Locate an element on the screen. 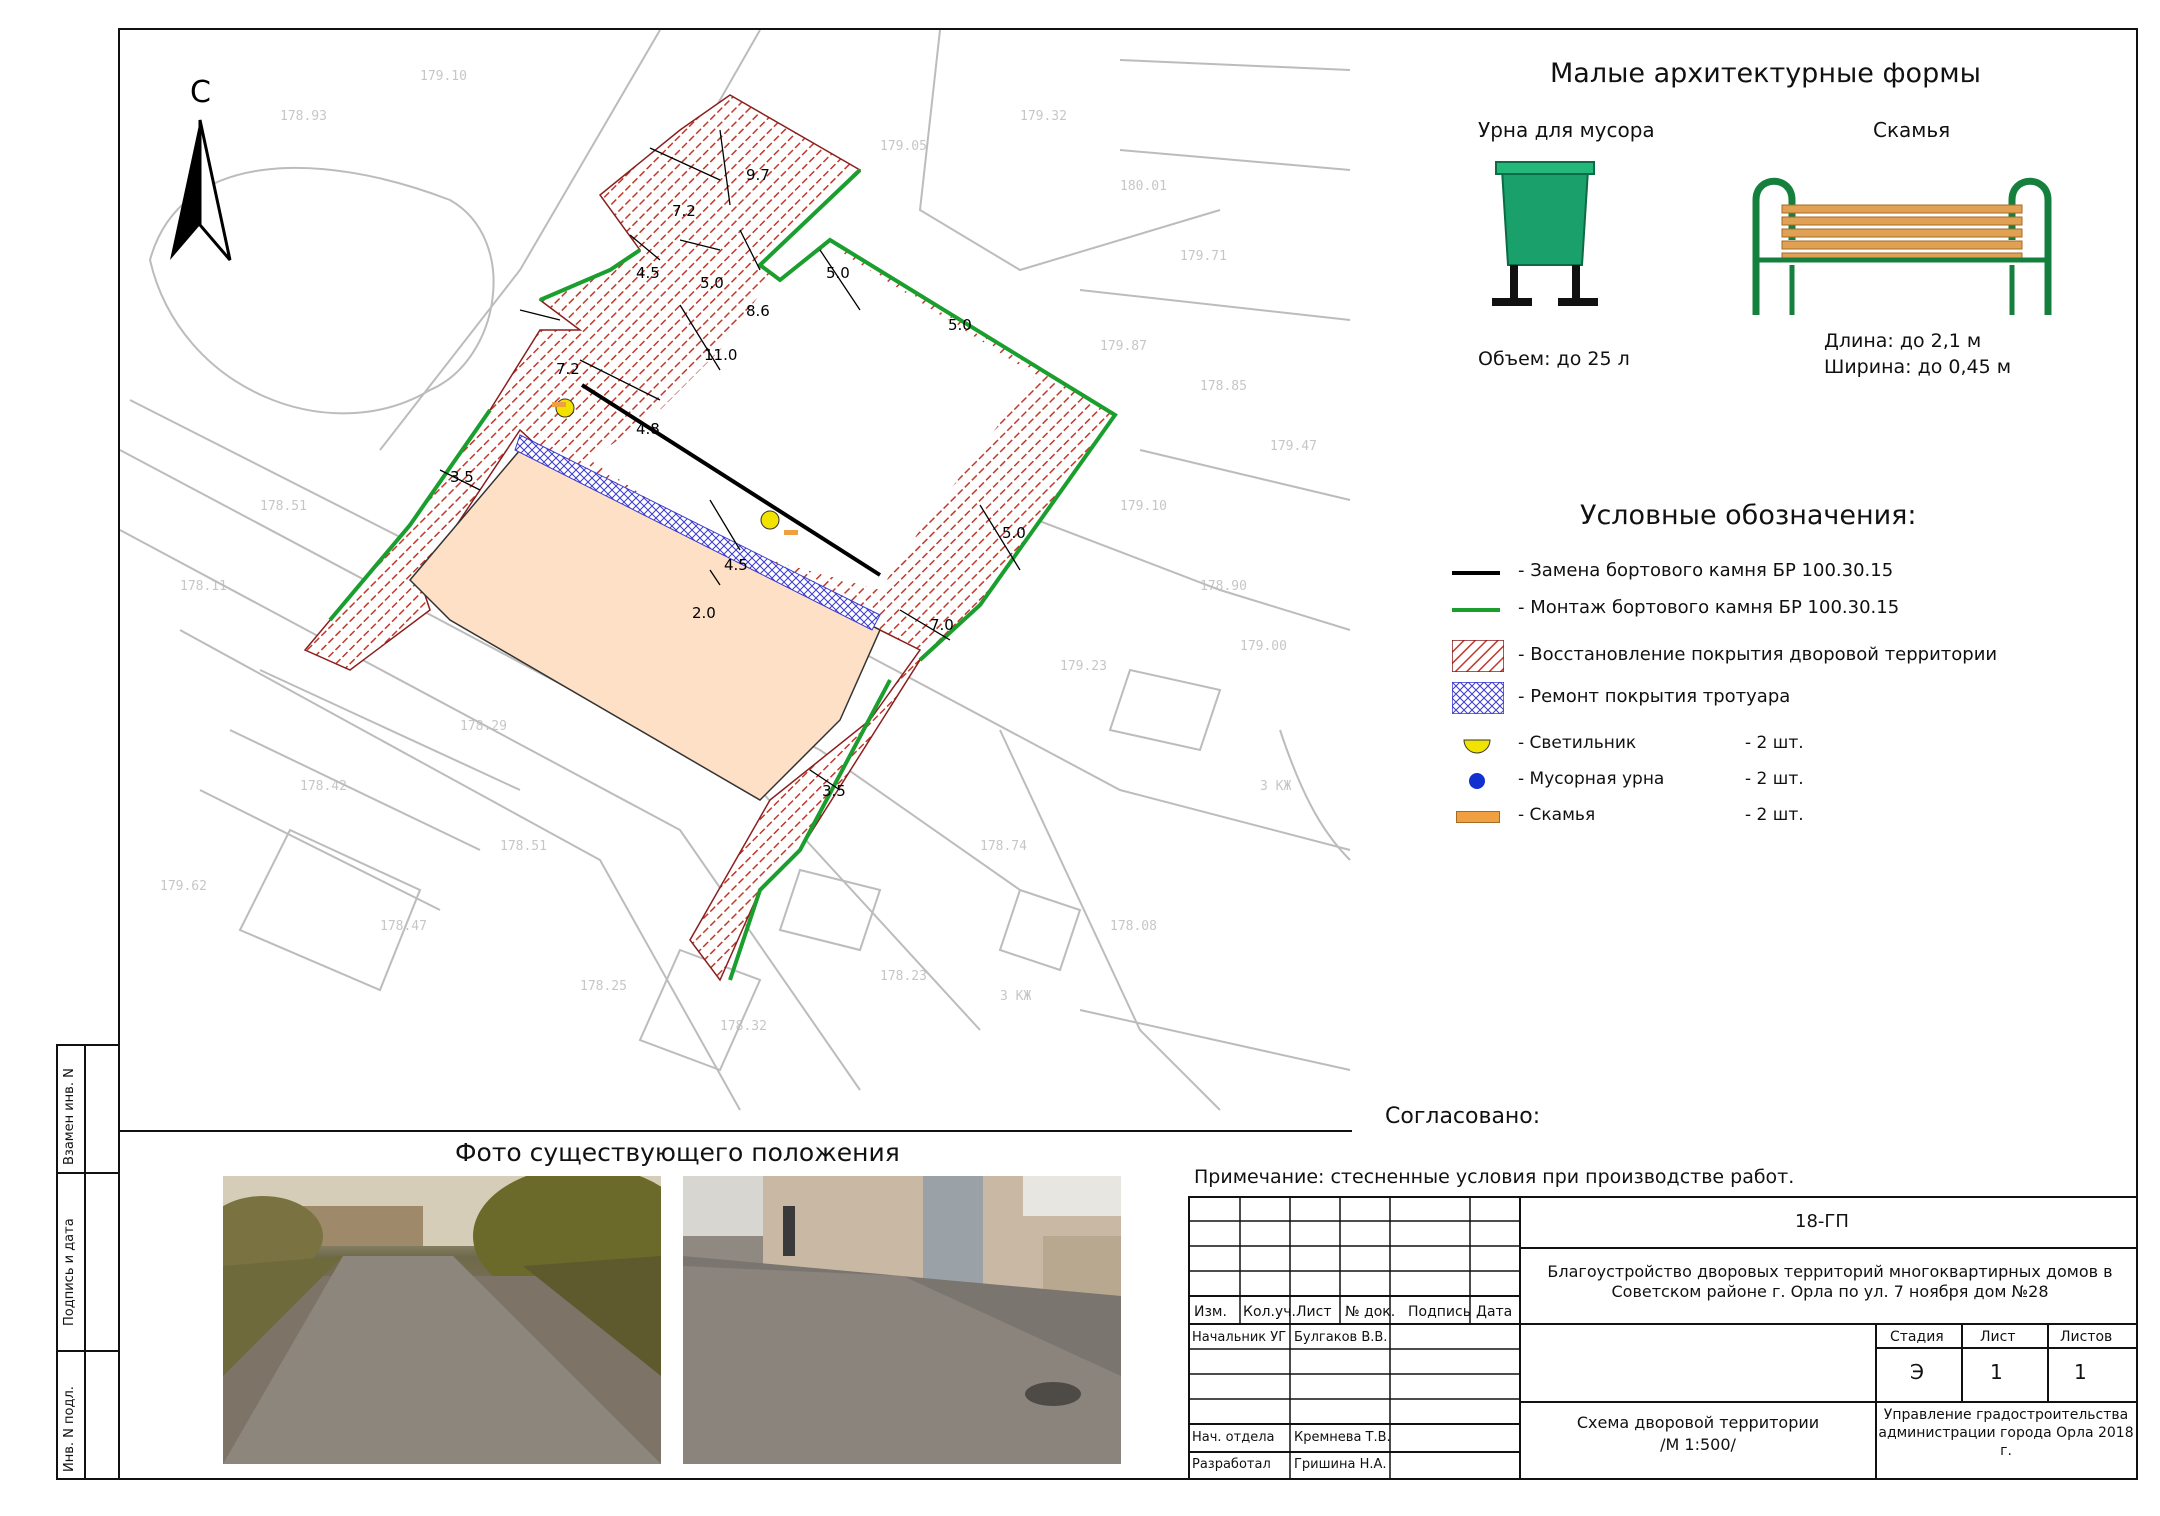 The width and height of the screenshot is (2160, 1516). legend-swatch-red-hatch is located at coordinates (1478, 656).